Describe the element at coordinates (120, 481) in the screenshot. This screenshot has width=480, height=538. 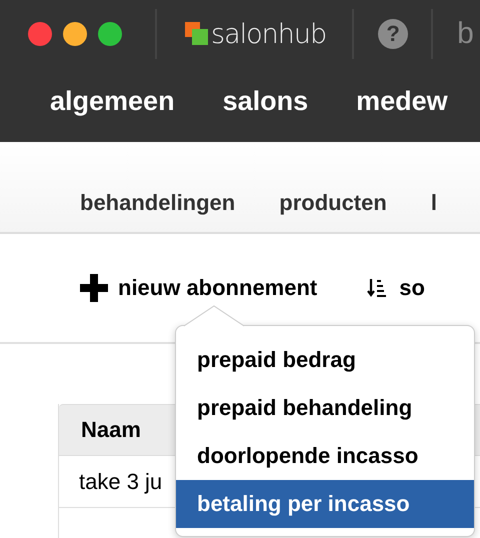
I see `table-cell: take 3 ju` at that location.